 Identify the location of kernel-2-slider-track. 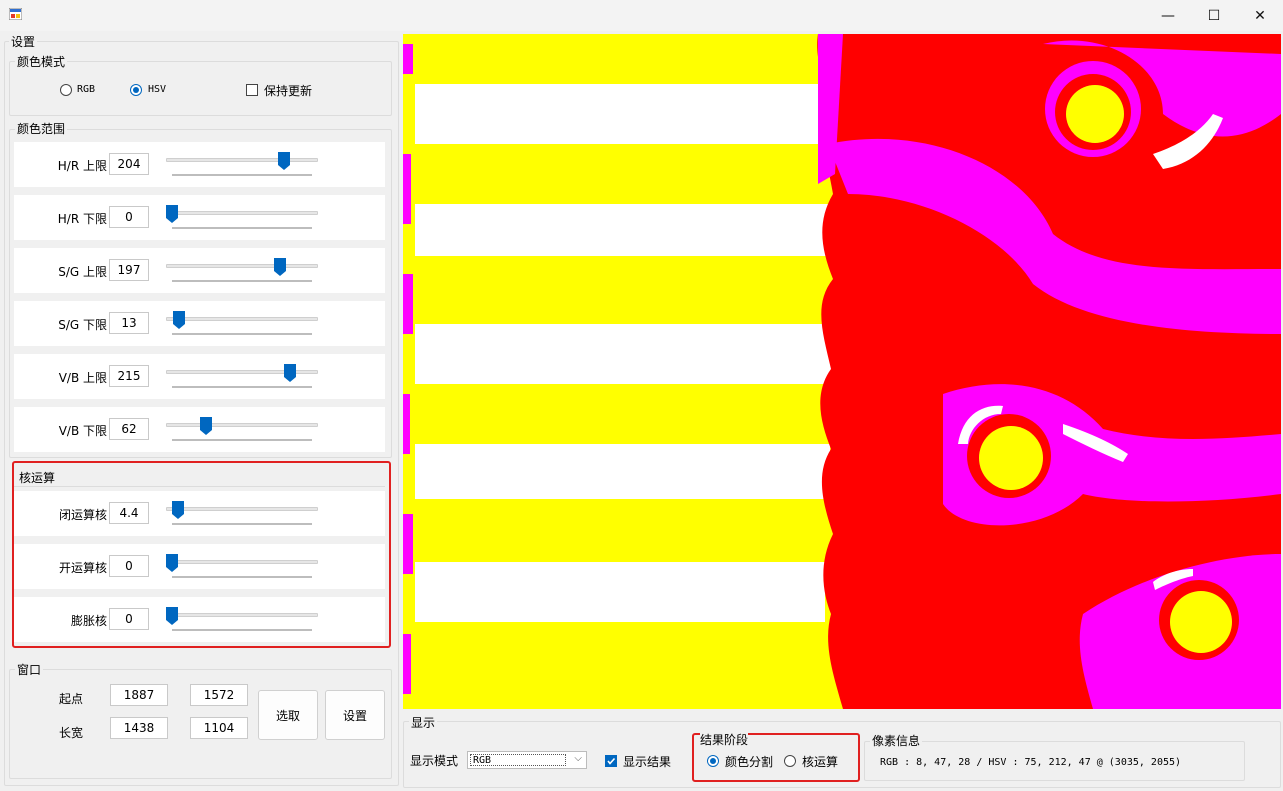
(242, 615).